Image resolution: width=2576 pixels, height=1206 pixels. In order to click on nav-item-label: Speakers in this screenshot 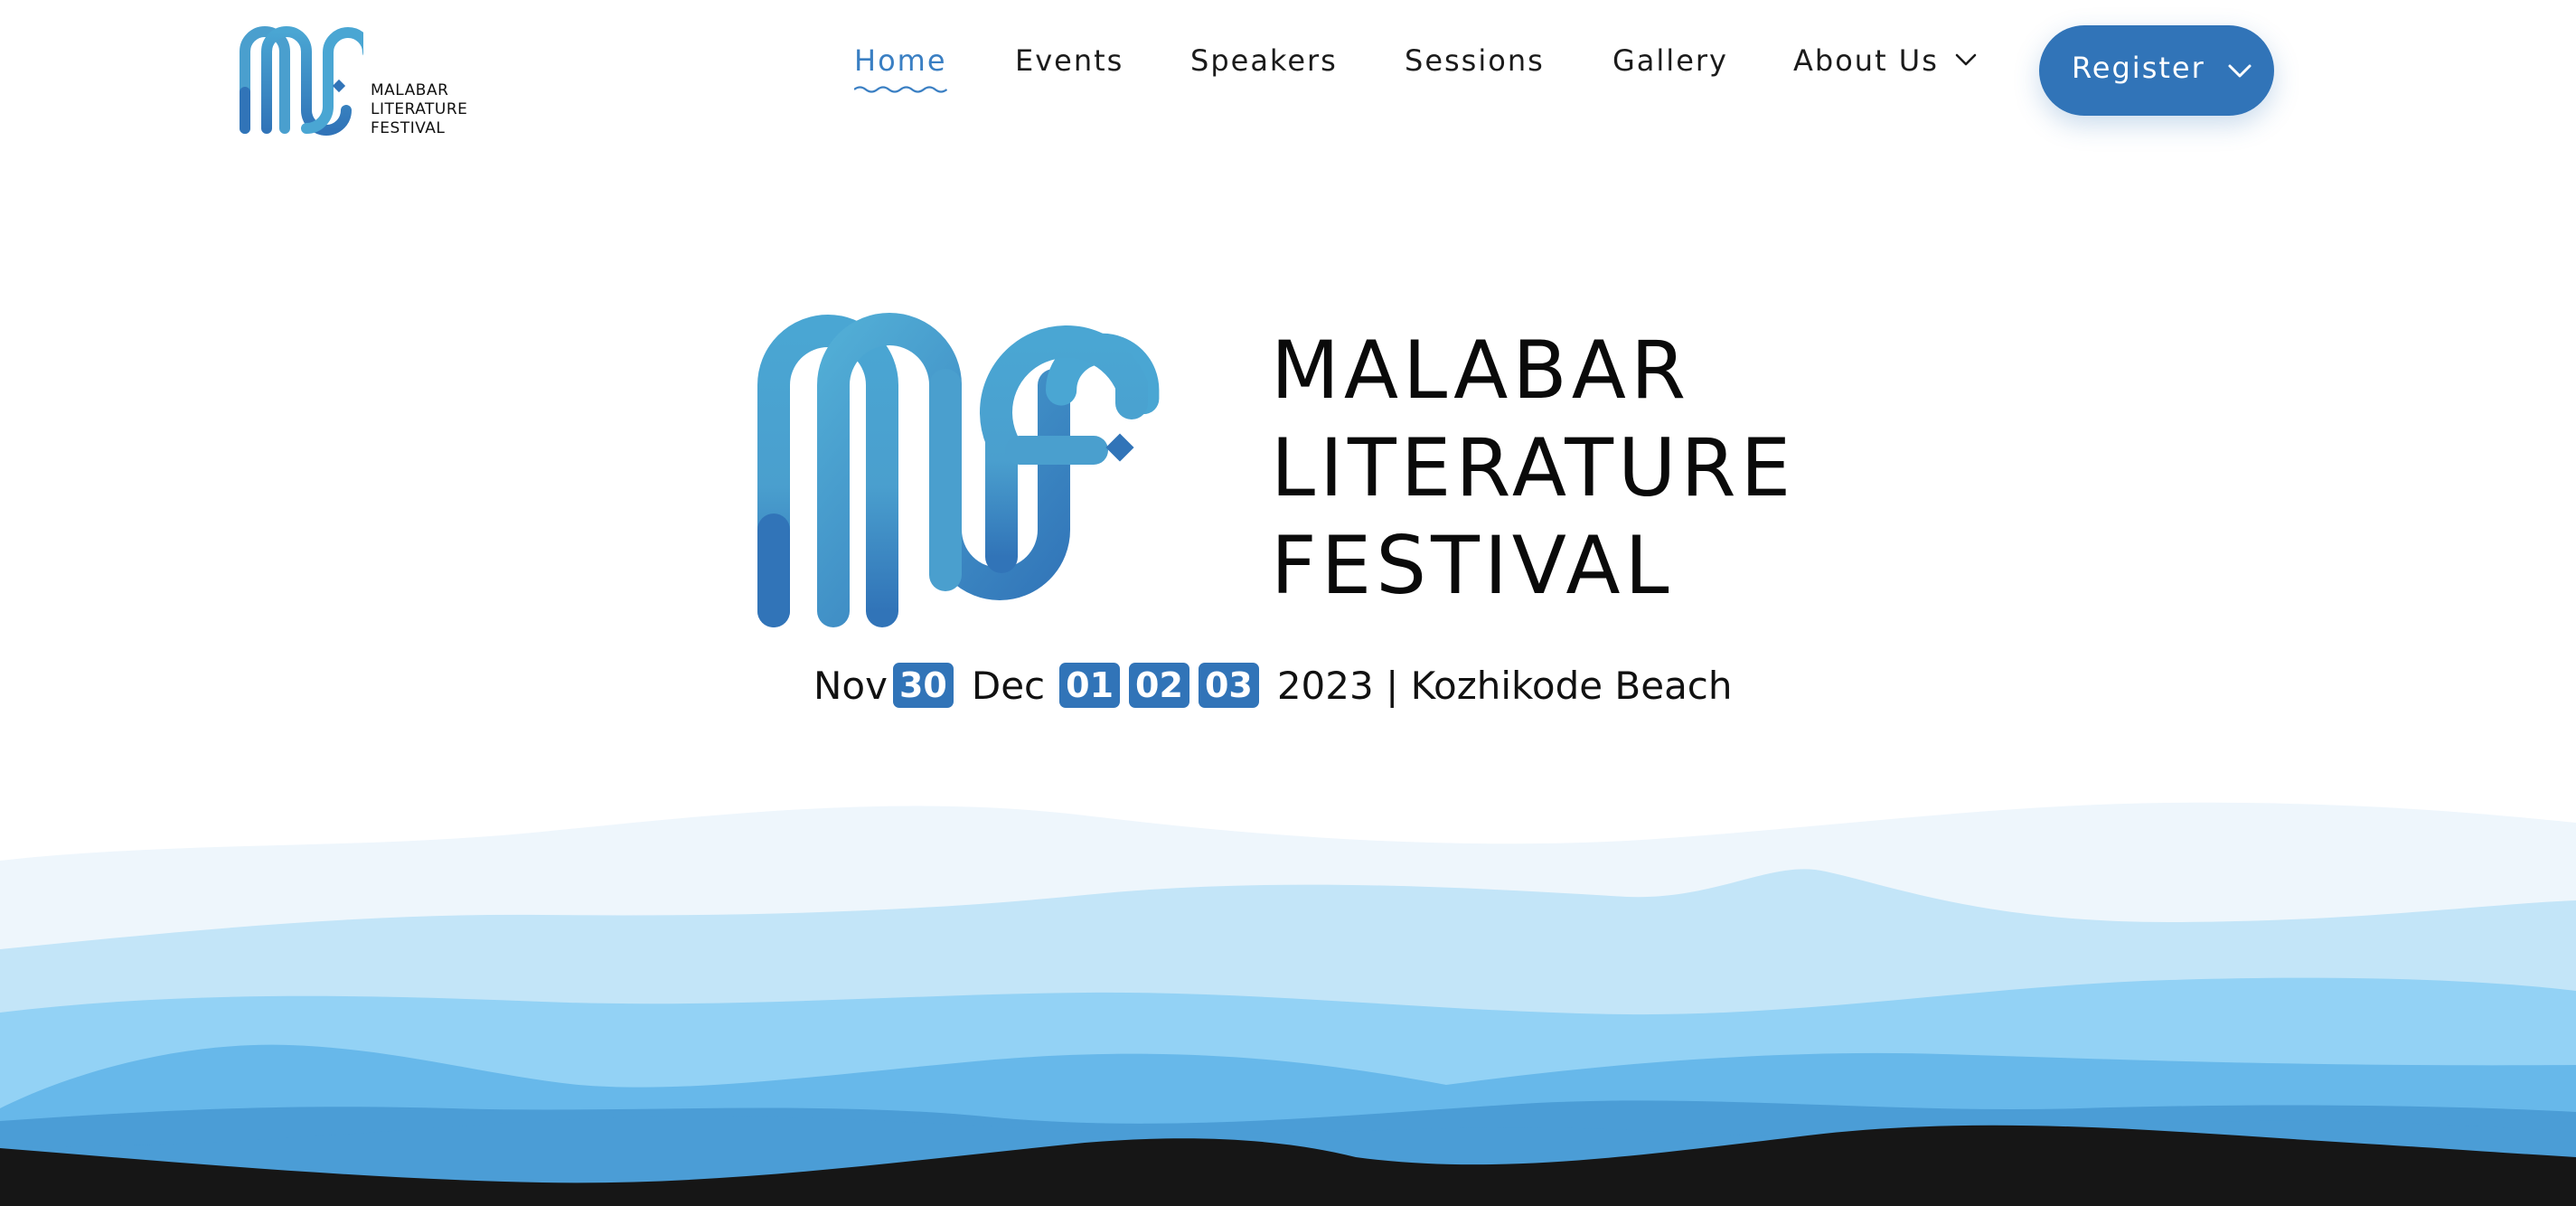, I will do `click(1264, 60)`.